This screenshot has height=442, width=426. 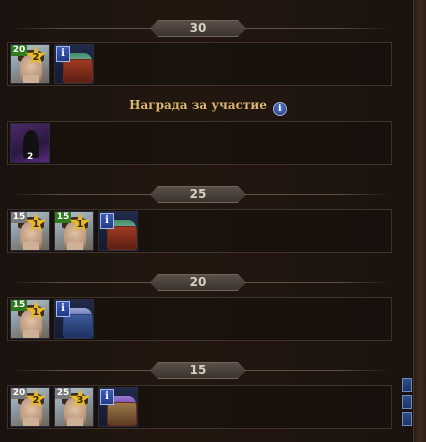 What do you see at coordinates (198, 282) in the screenshot?
I see `level-badge-20: 20` at bounding box center [198, 282].